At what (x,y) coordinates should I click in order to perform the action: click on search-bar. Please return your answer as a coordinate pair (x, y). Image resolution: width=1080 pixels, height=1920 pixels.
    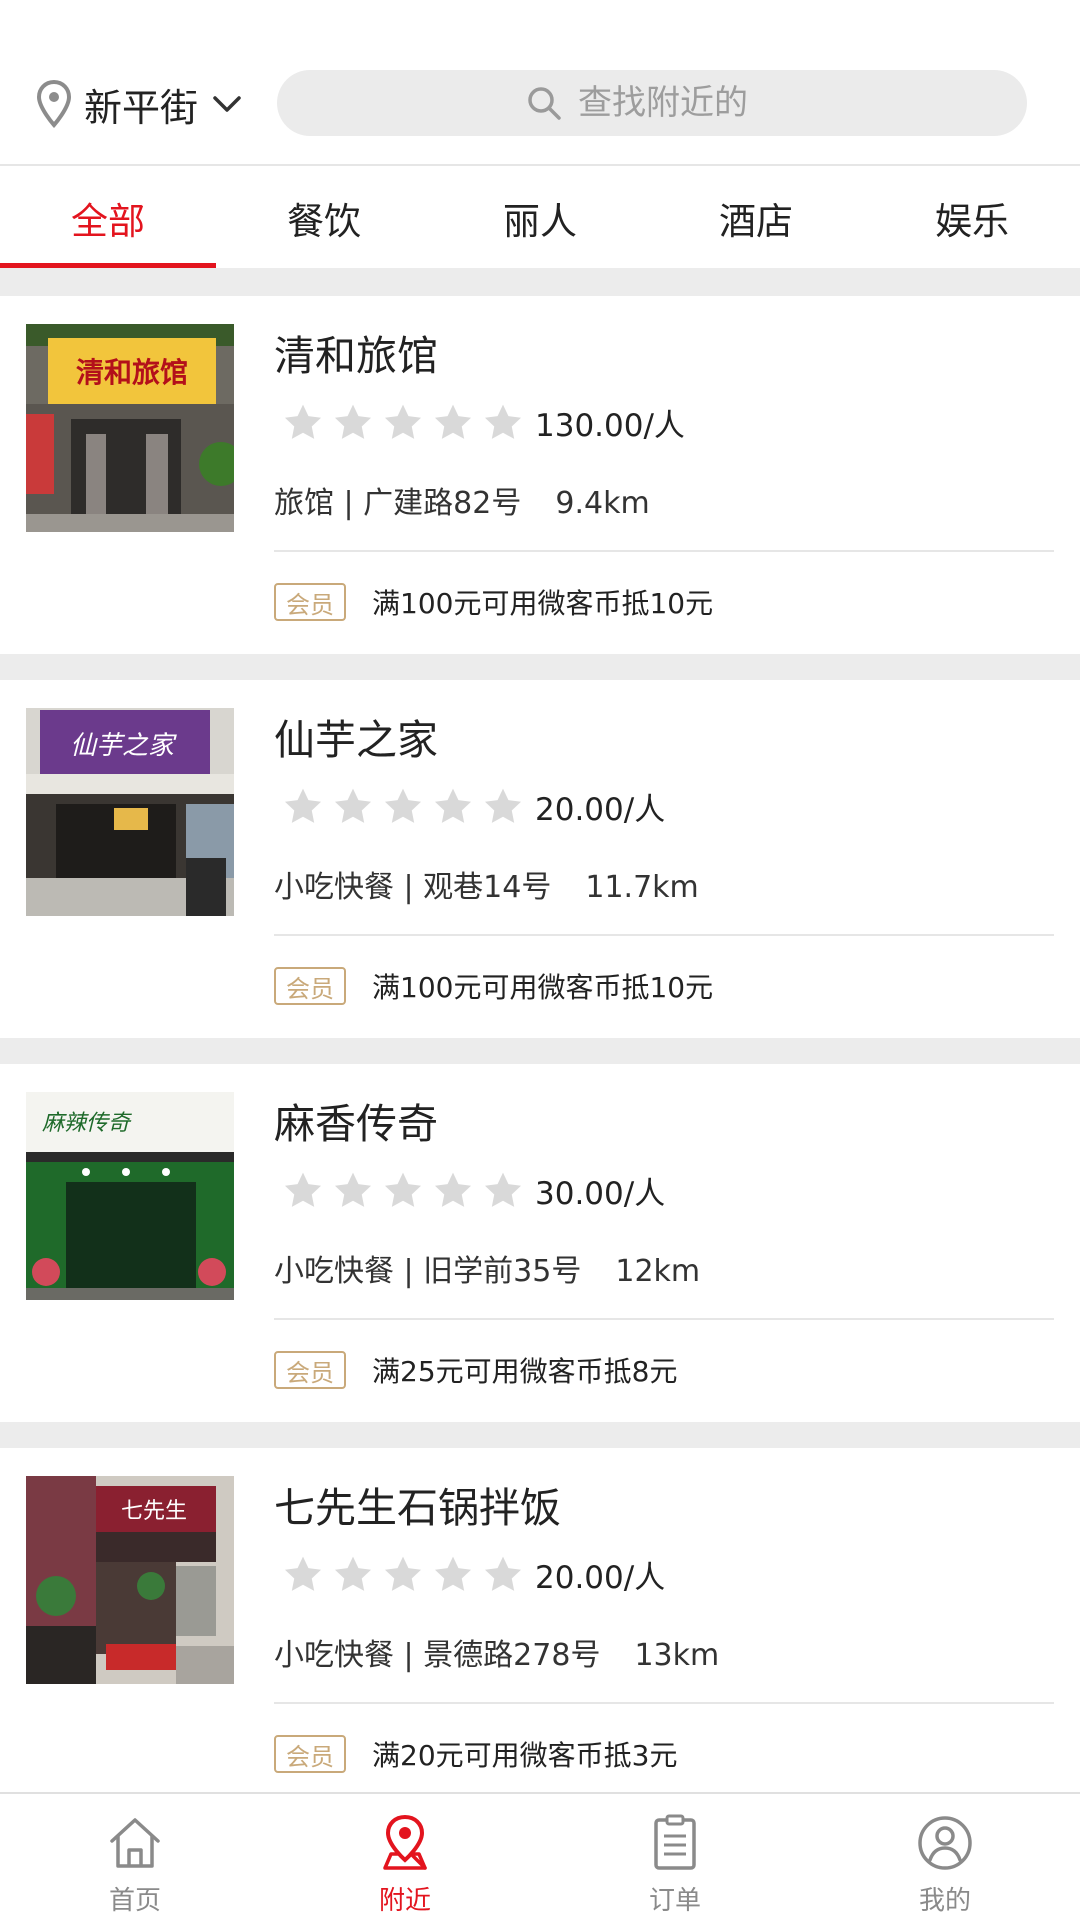
    Looking at the image, I should click on (652, 103).